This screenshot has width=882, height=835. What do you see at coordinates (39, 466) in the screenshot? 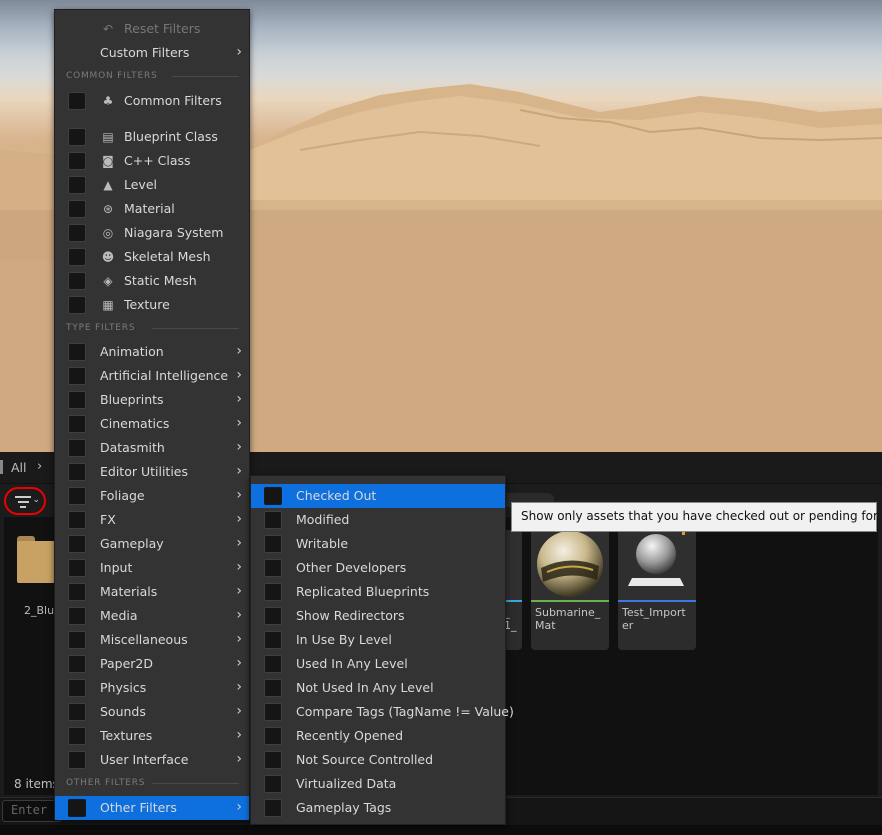
I see `breadcrumb-chevron-icon: ›` at bounding box center [39, 466].